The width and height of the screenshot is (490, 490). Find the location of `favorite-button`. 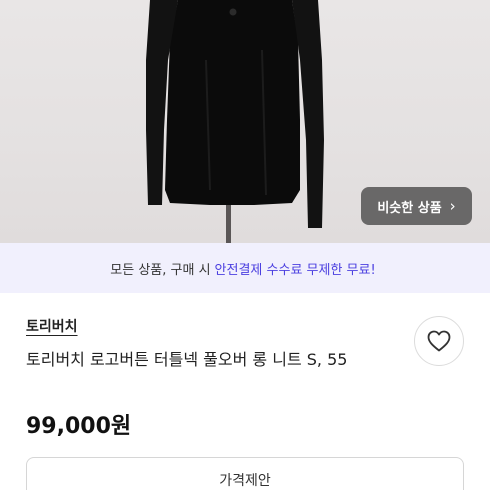

favorite-button is located at coordinates (439, 341).